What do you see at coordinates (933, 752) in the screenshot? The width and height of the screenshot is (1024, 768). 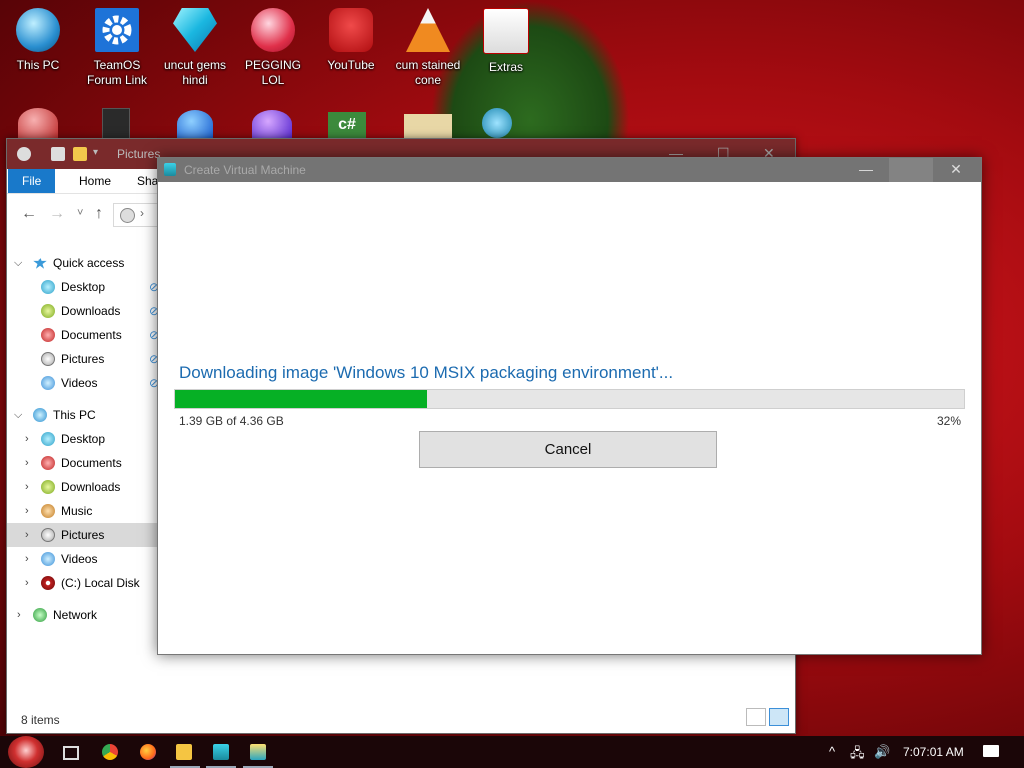 I see `clock: 7:07:01 AM` at bounding box center [933, 752].